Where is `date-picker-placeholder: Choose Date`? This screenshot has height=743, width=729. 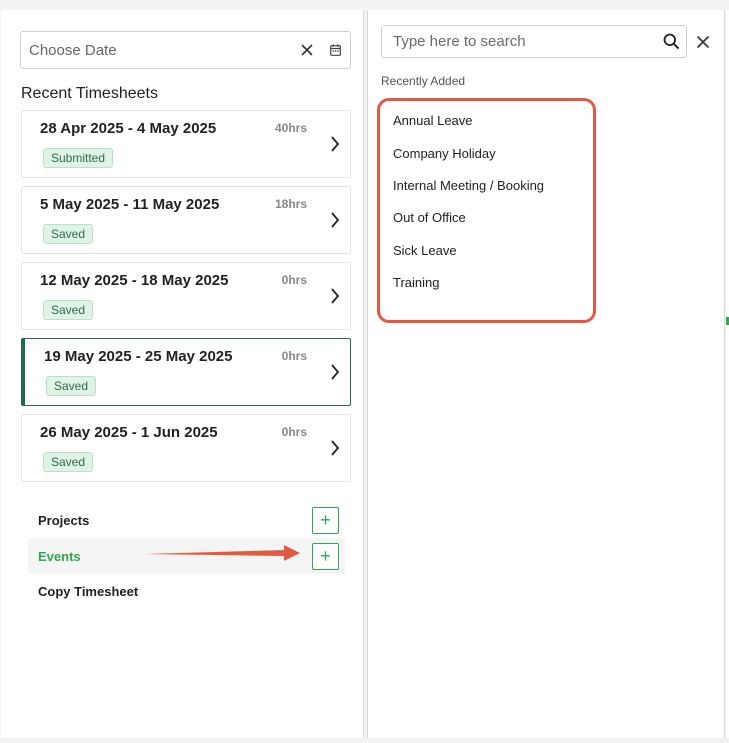 date-picker-placeholder: Choose Date is located at coordinates (73, 50).